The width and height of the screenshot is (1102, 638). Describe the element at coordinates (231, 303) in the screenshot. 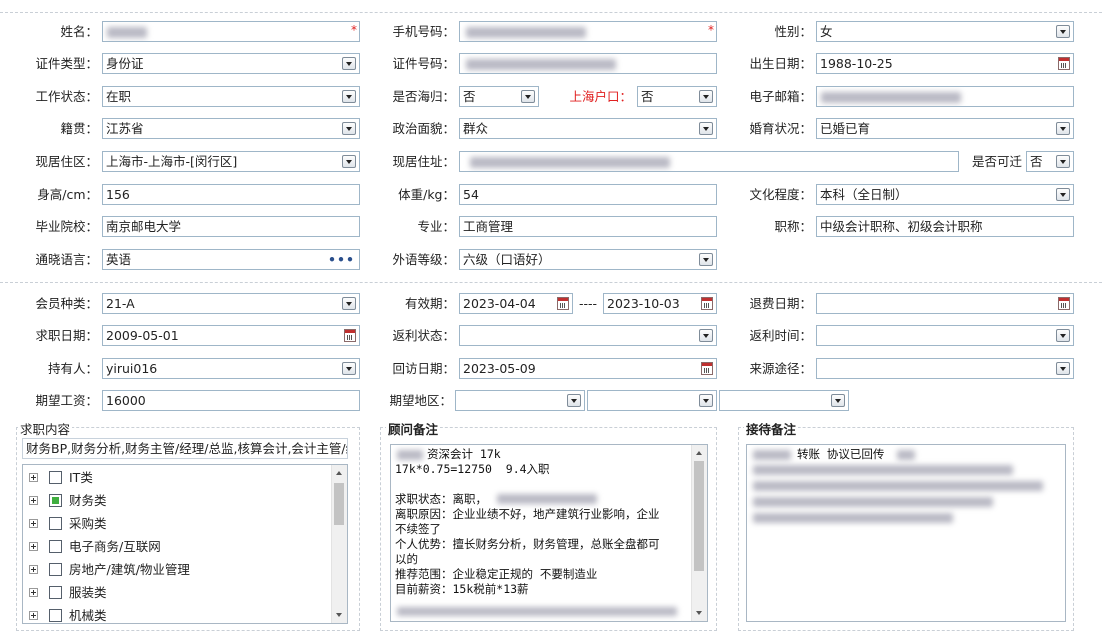

I see `member-type-select: 21-A` at that location.